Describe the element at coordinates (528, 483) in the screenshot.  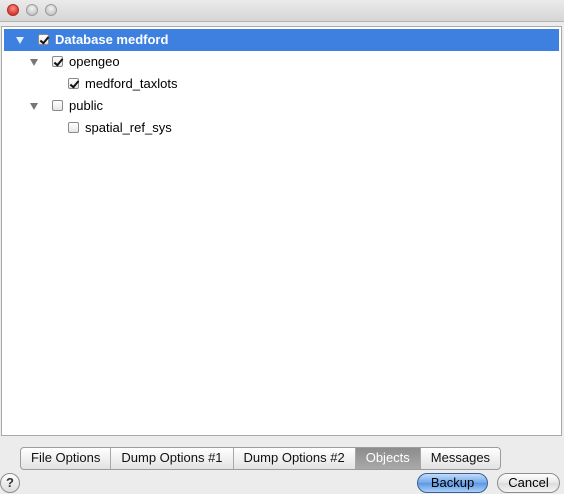
I see `cancel-button: Cancel` at that location.